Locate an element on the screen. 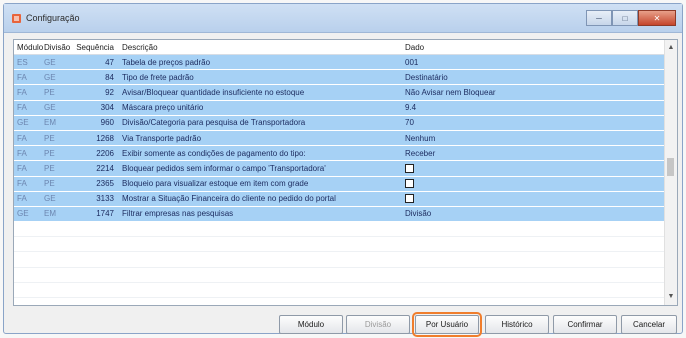  cancelar-button: Cancelar is located at coordinates (649, 324).